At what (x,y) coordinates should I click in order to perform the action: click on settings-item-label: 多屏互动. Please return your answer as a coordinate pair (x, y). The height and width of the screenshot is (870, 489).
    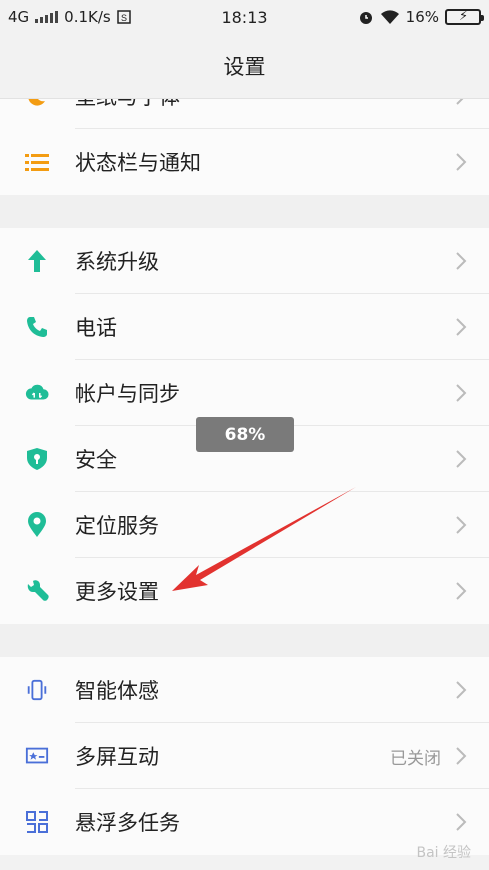
    Looking at the image, I should click on (117, 757).